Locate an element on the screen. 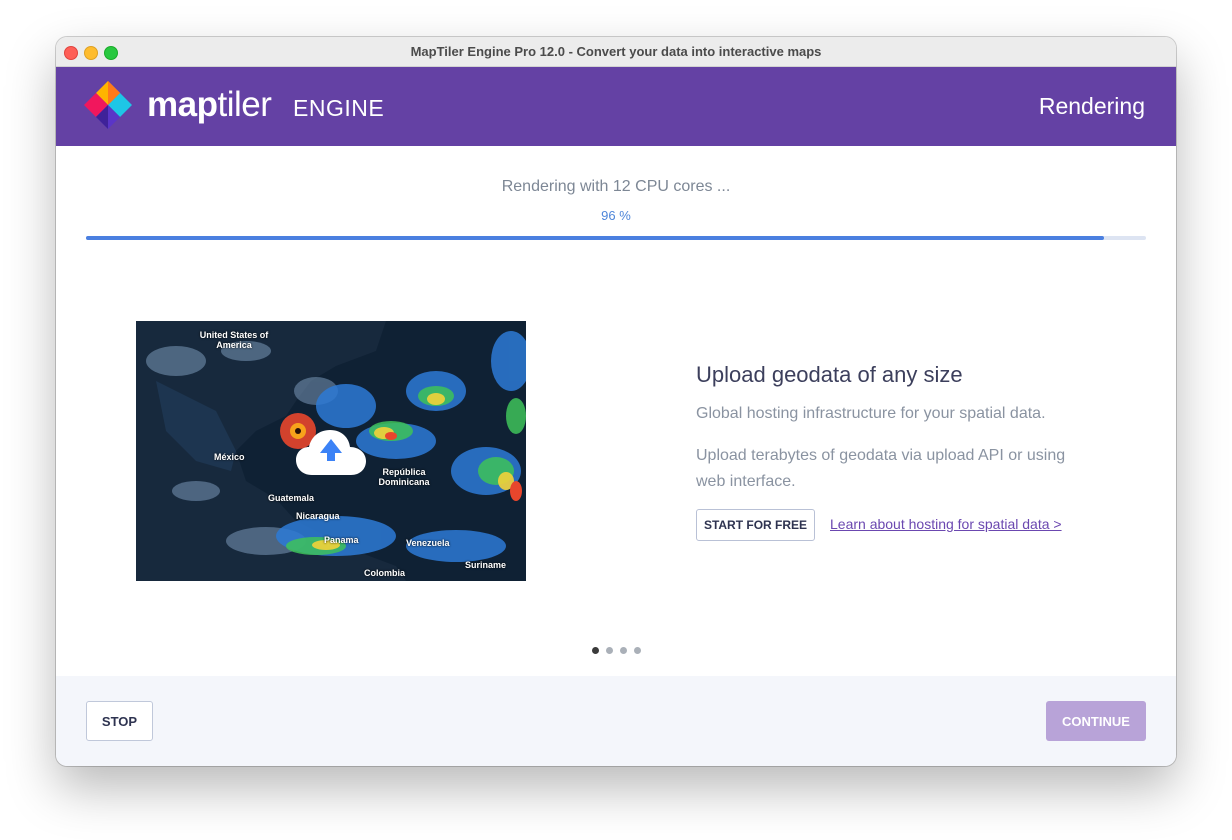 The image size is (1232, 840). progress-track is located at coordinates (616, 238).